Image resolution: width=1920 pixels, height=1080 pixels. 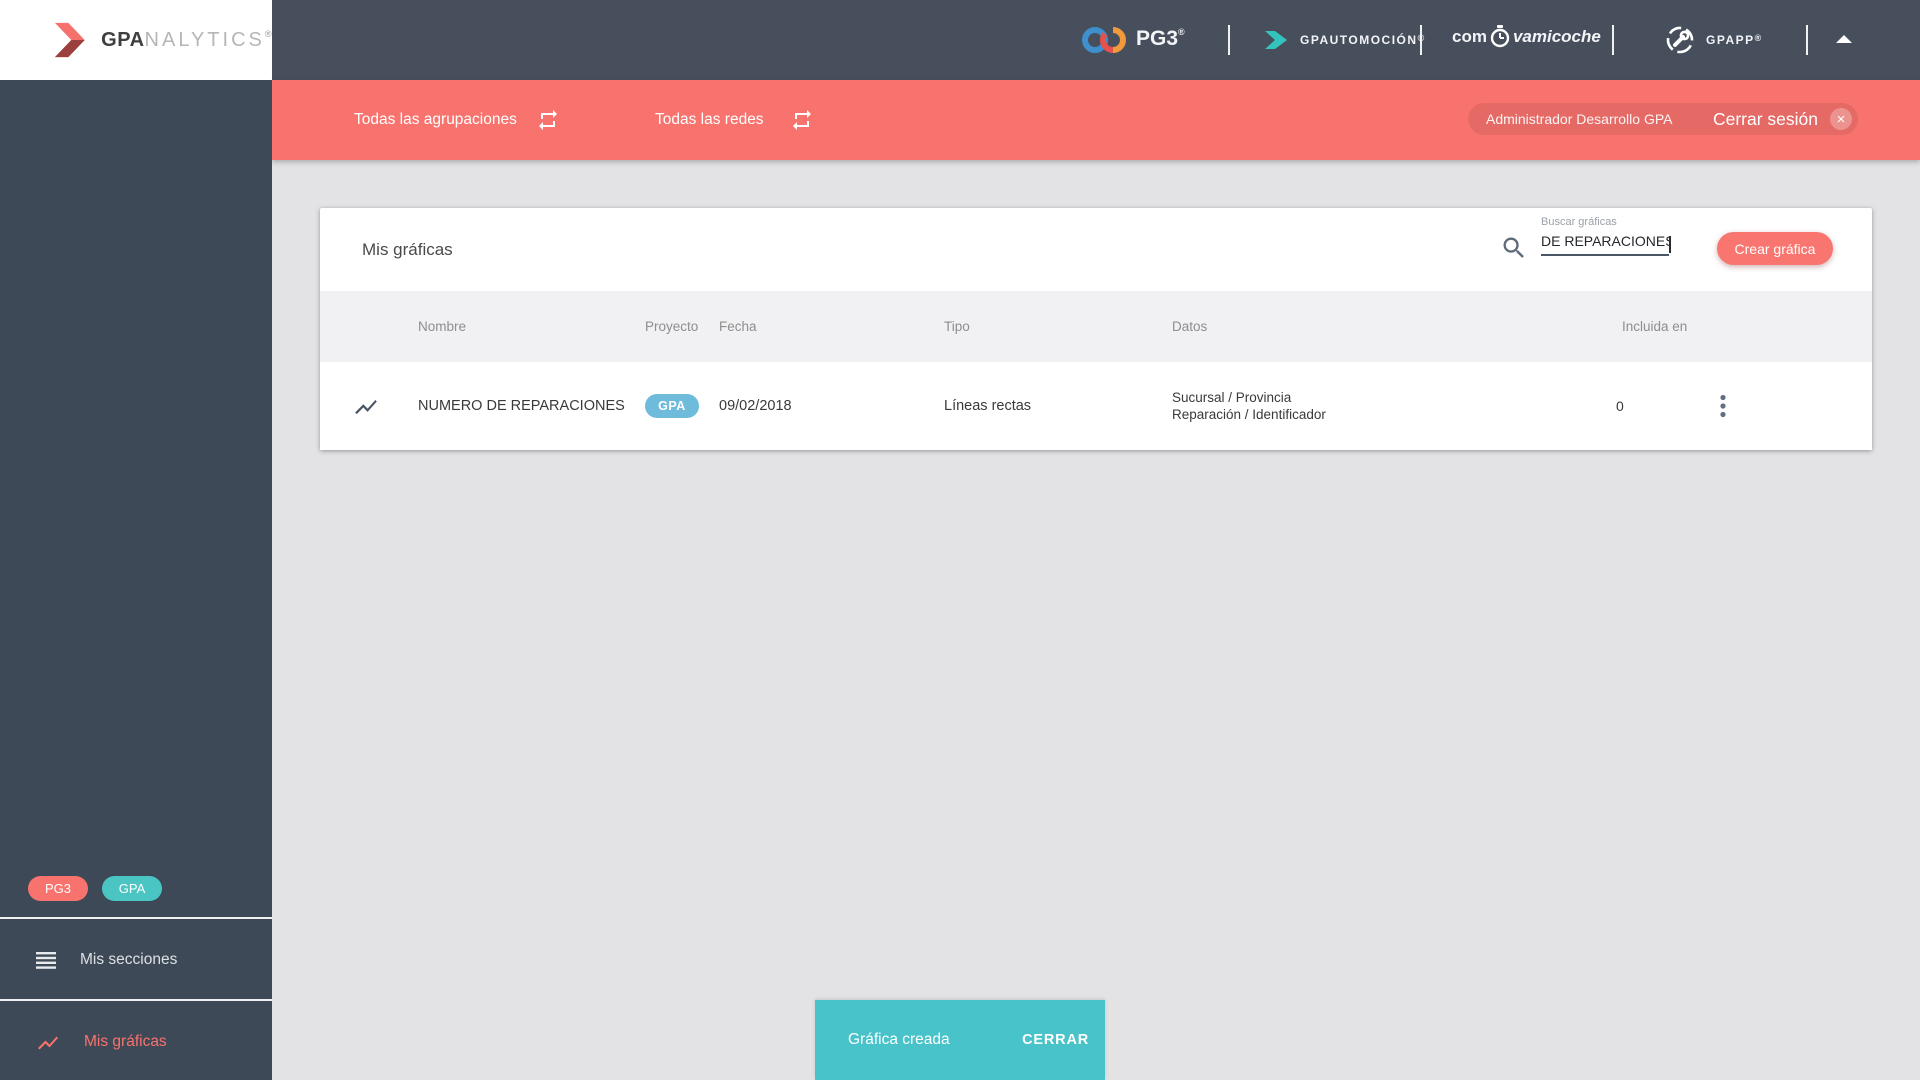 I want to click on search-input, so click(x=1605, y=243).